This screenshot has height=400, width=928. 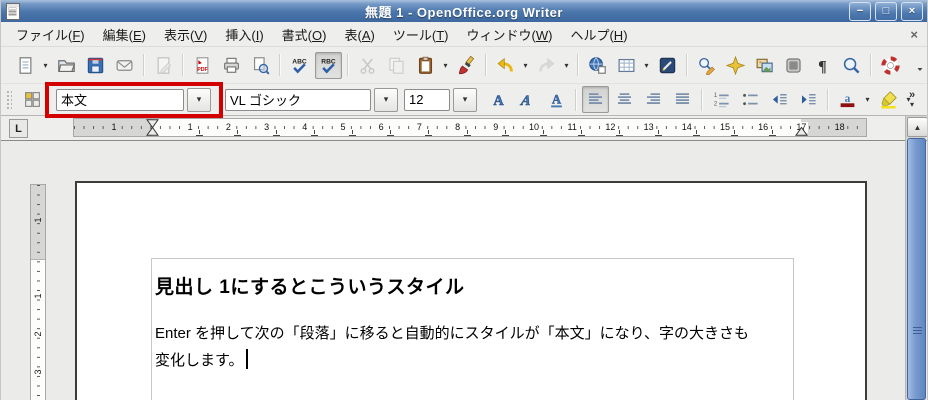 What do you see at coordinates (822, 65) in the screenshot?
I see `formatting-marks-button: ¶` at bounding box center [822, 65].